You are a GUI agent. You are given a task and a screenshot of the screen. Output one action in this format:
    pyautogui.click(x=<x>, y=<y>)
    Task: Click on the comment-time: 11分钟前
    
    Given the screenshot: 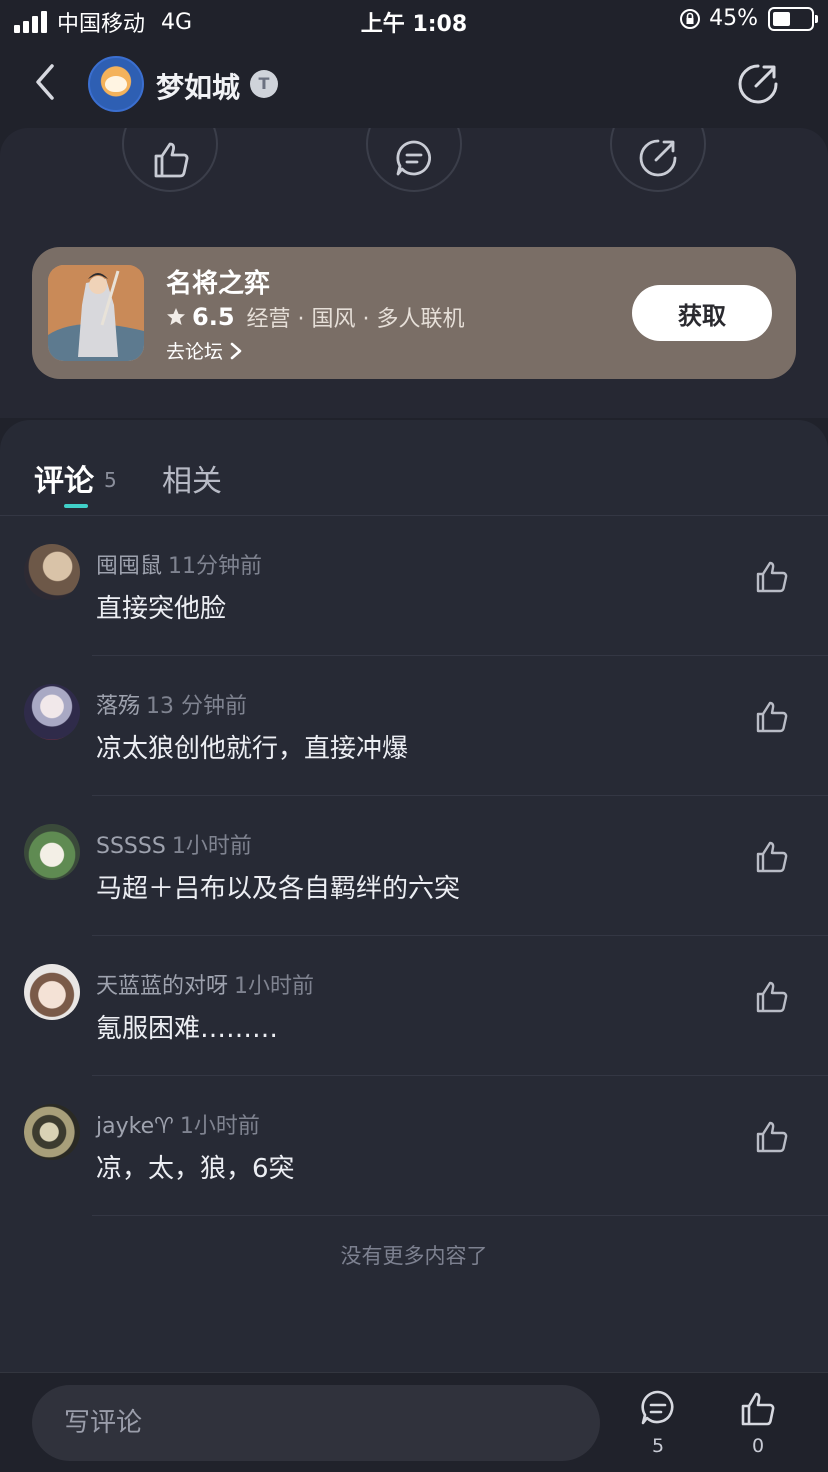 What is the action you would take?
    pyautogui.click(x=215, y=566)
    